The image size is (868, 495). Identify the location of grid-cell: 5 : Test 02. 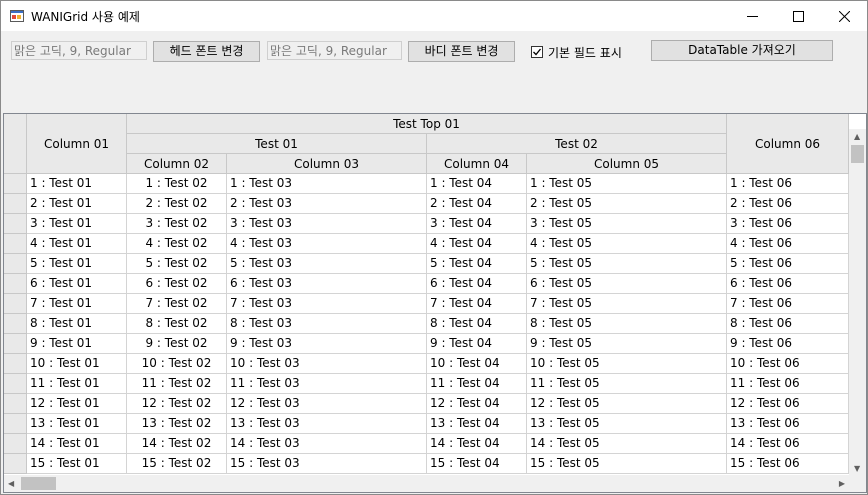
(177, 264).